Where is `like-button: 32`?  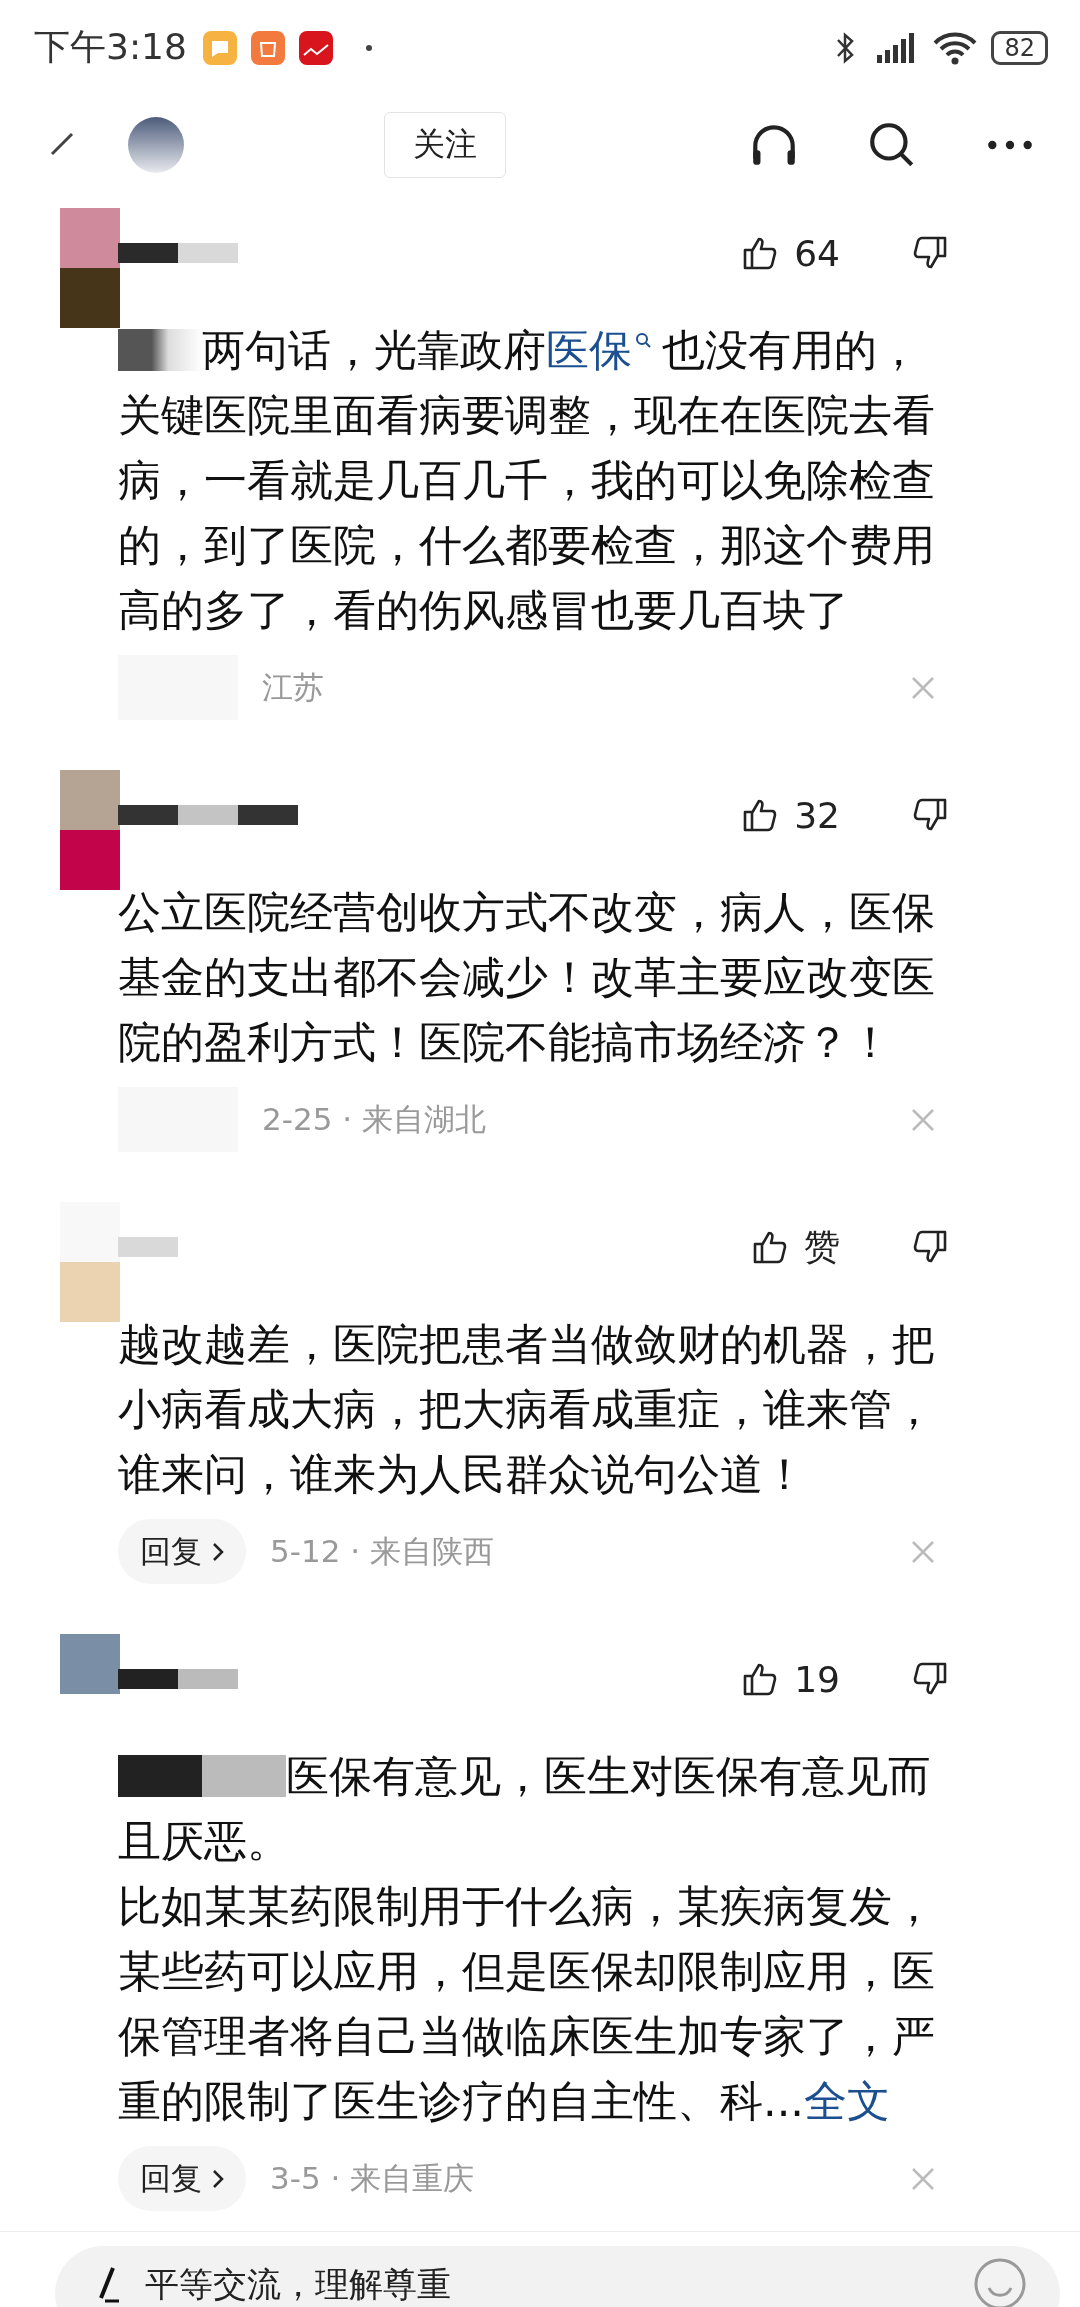
like-button: 32 is located at coordinates (790, 815).